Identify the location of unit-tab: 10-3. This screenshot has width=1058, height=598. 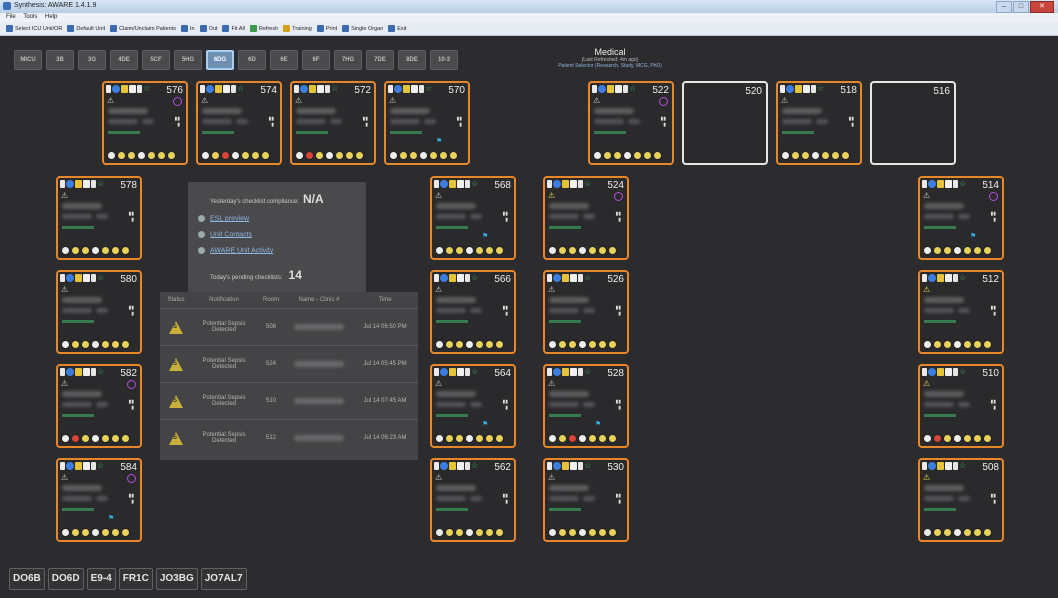
(444, 60).